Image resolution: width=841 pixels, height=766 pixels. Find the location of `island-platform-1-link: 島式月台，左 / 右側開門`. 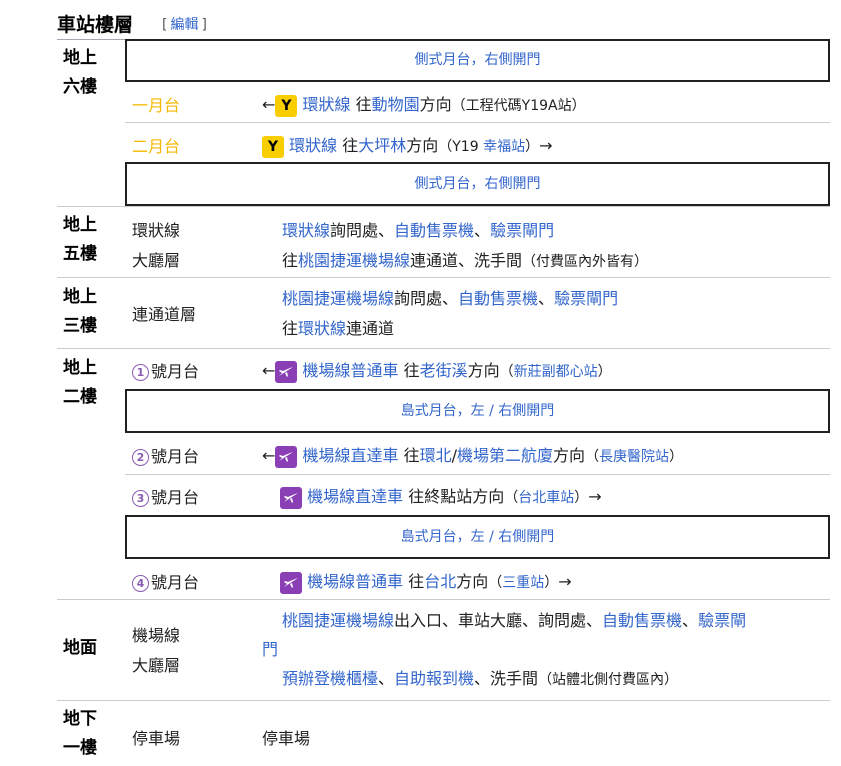

island-platform-1-link: 島式月台，左 / 右側開門 is located at coordinates (478, 411).